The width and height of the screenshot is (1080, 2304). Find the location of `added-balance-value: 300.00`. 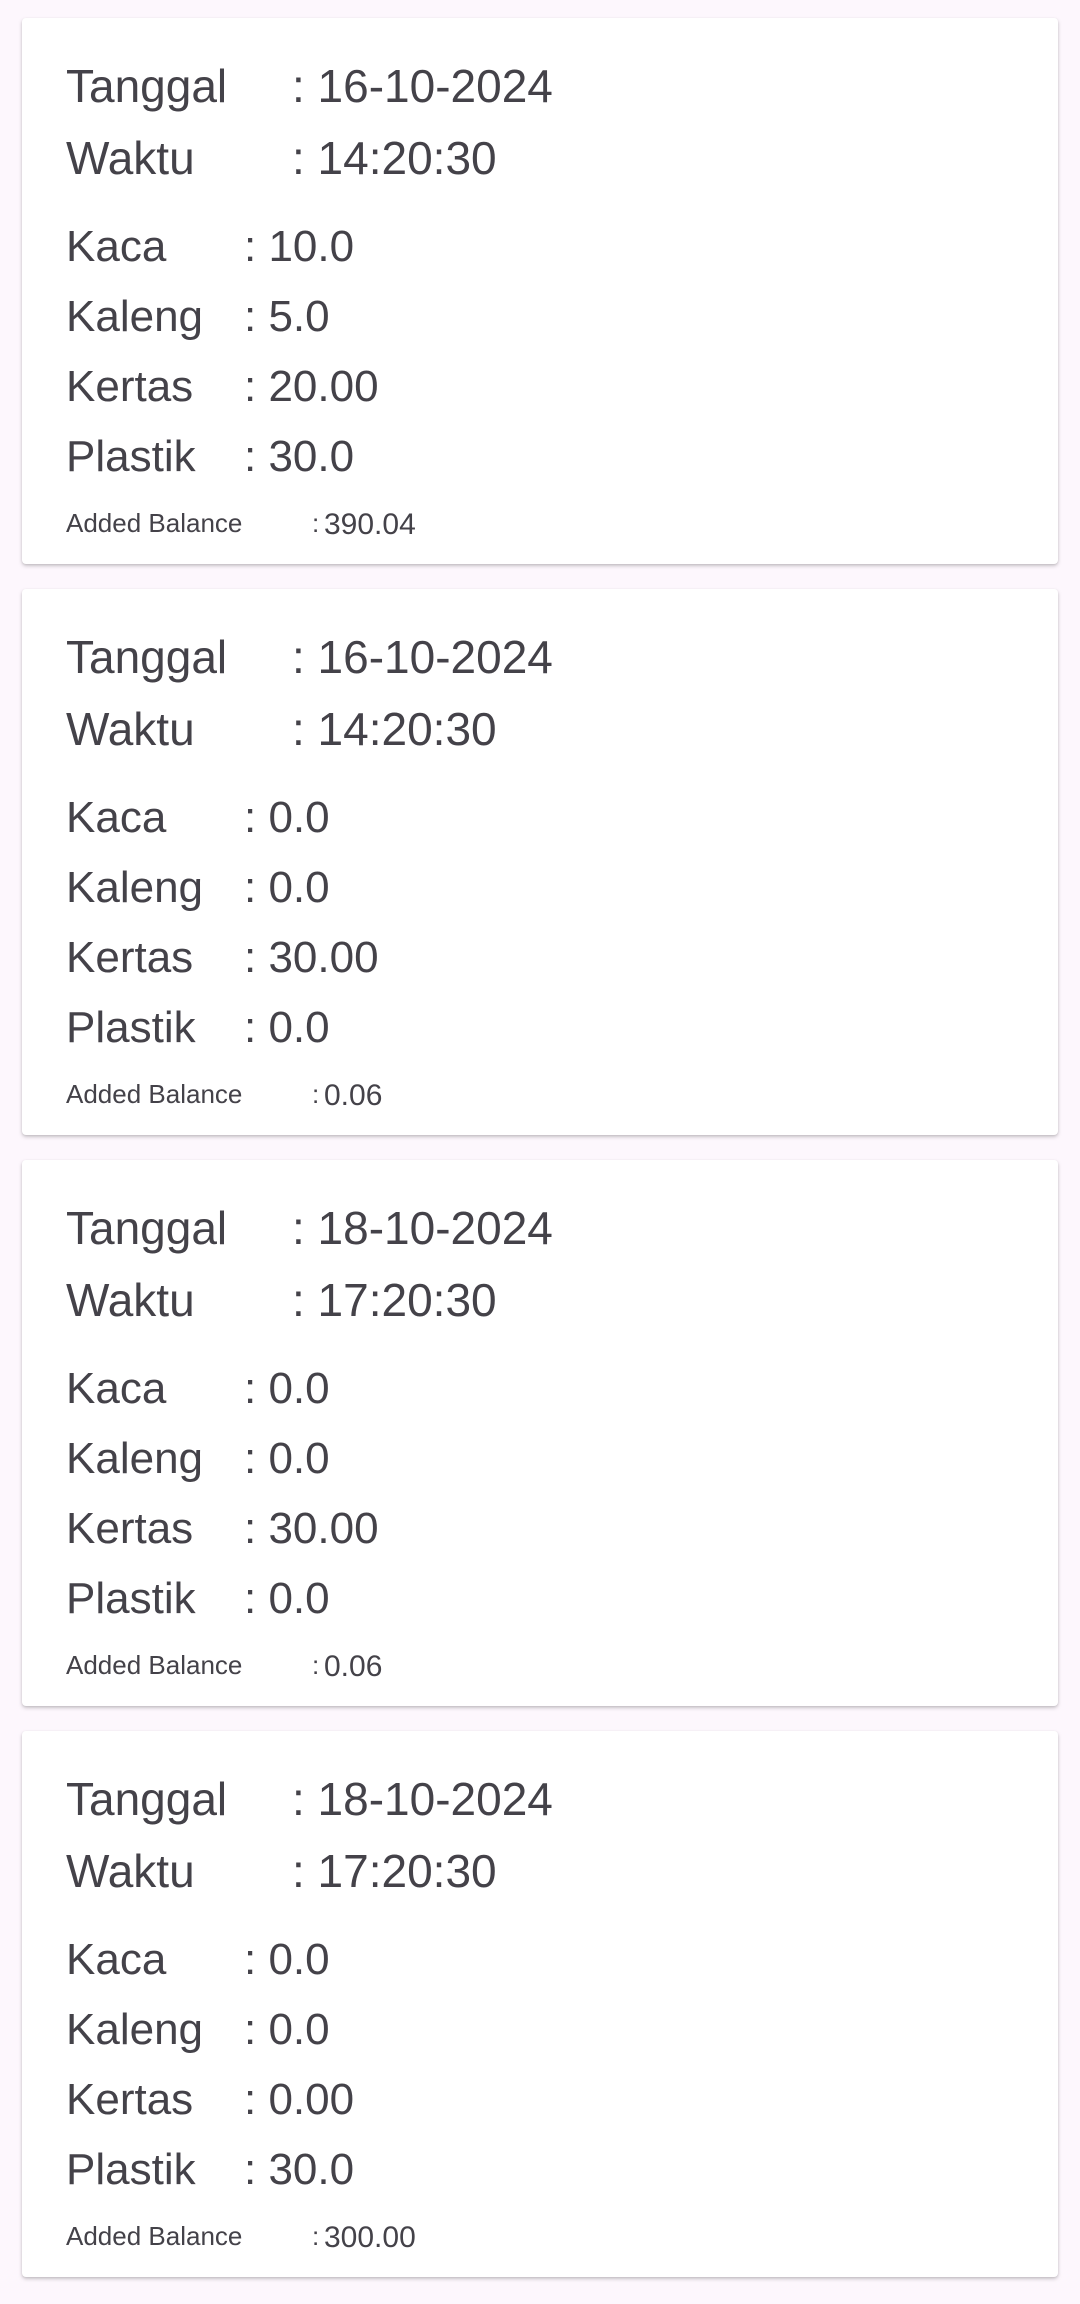

added-balance-value: 300.00 is located at coordinates (370, 2237).